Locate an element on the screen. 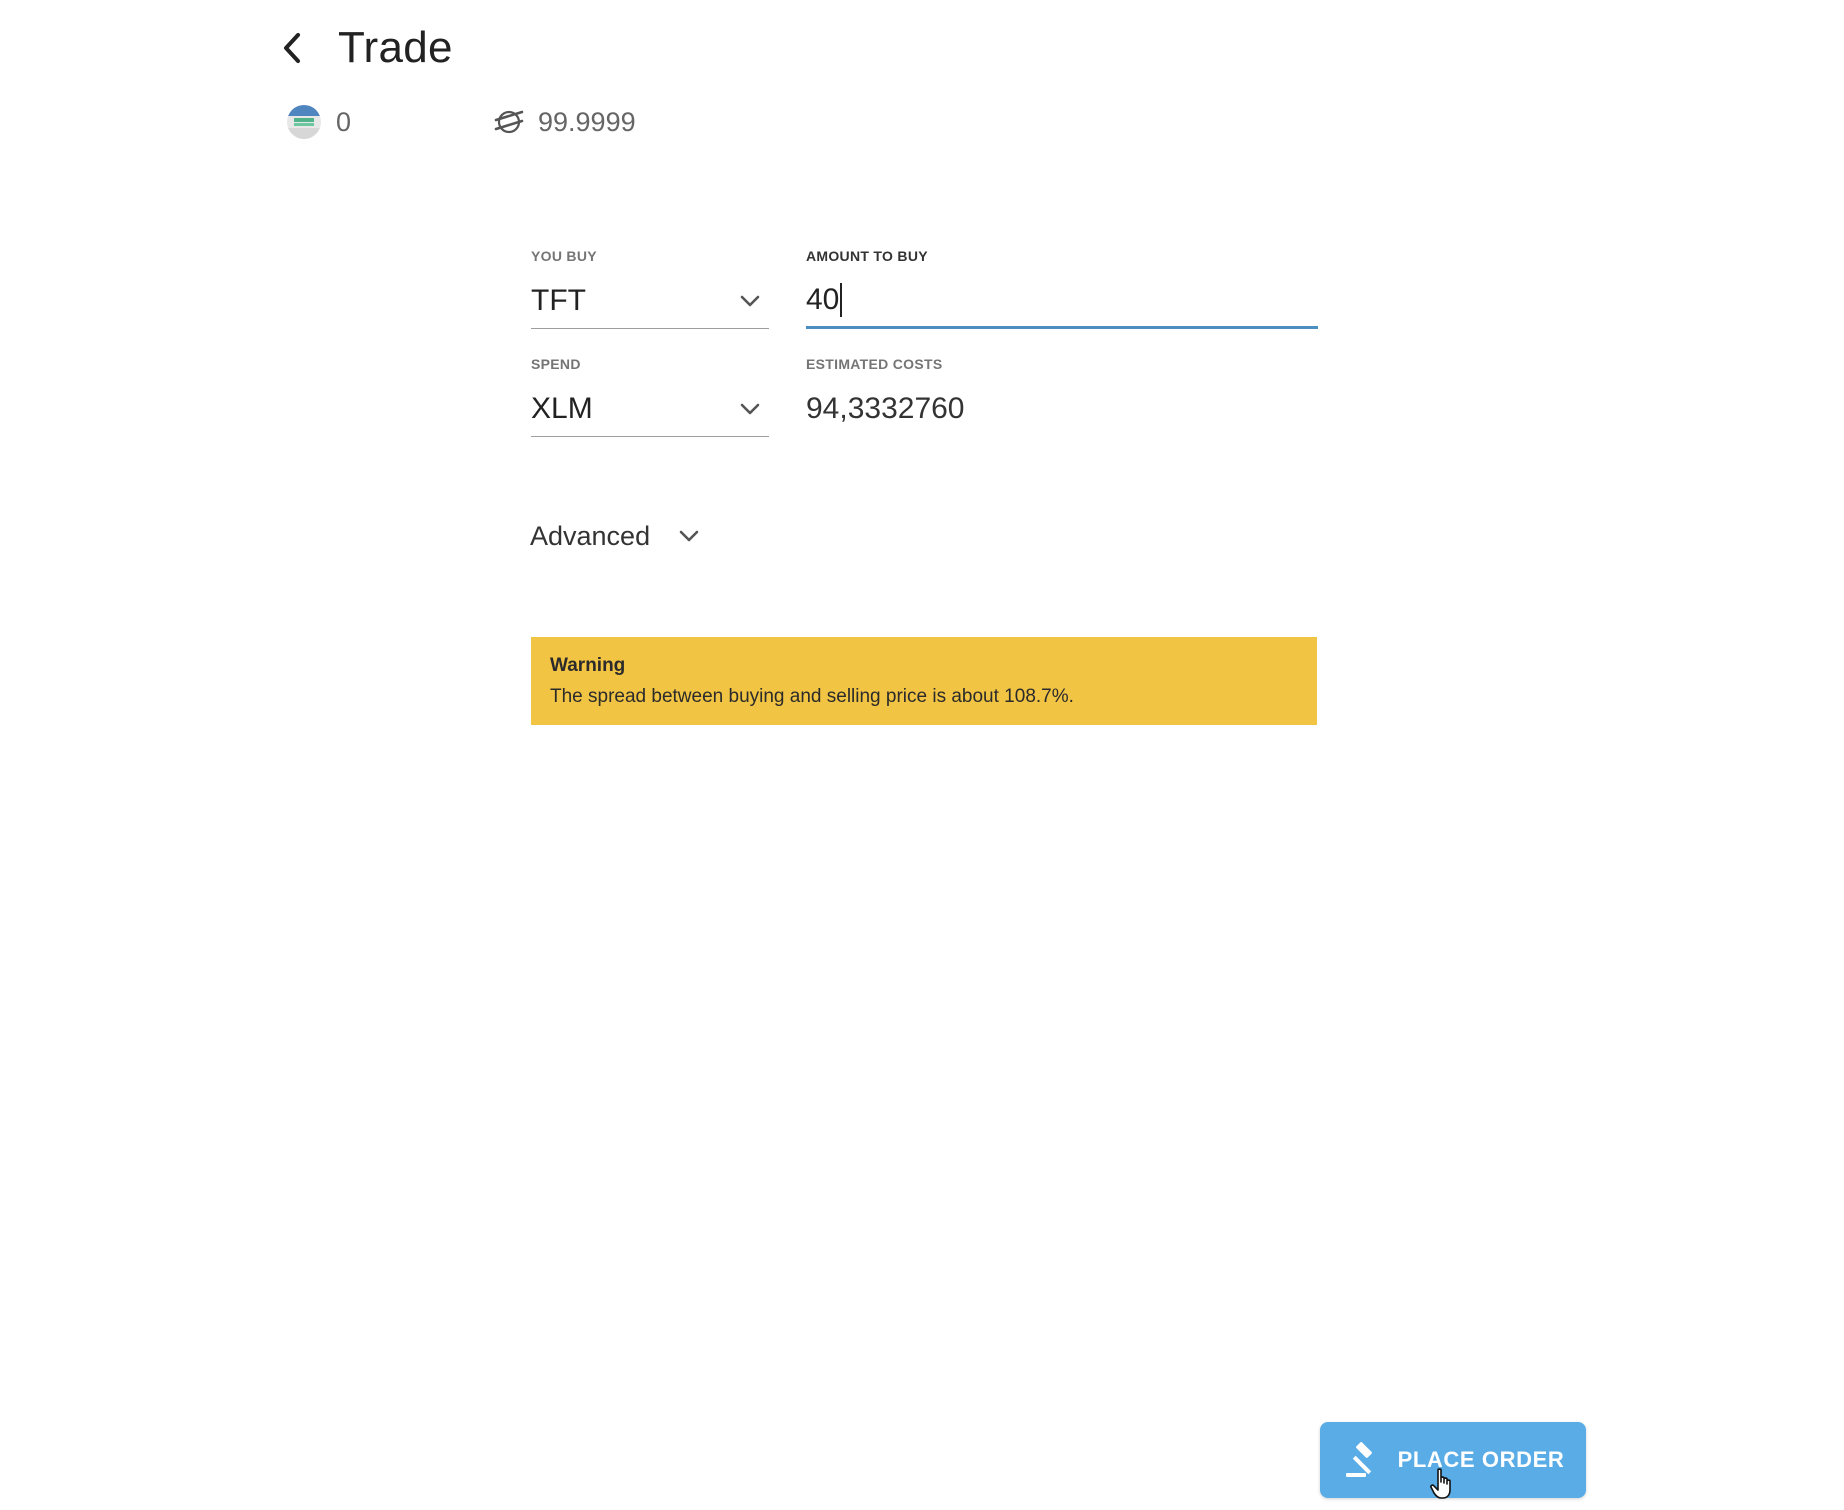  place-order-label: PLACE ORDER is located at coordinates (1481, 1459).